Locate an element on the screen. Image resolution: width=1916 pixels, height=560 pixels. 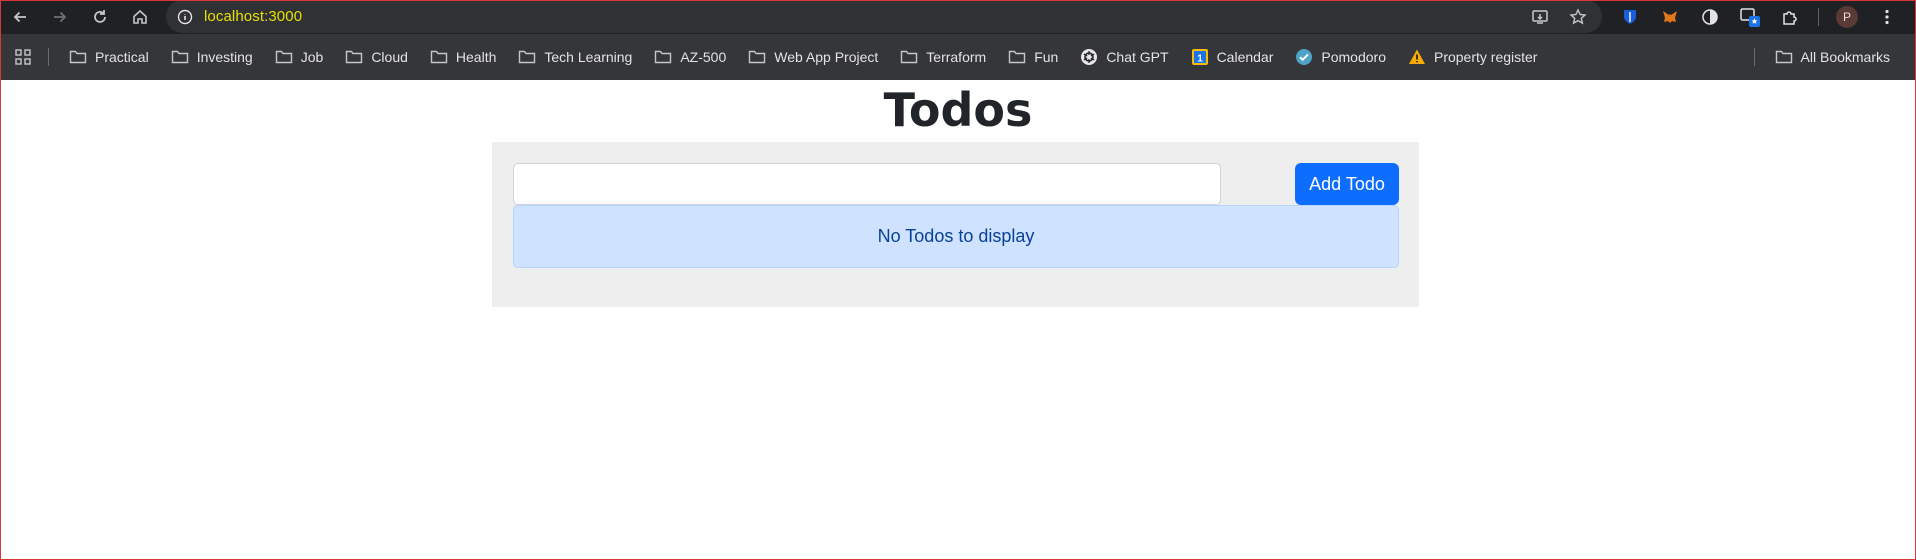
bookmark-label: Terraform is located at coordinates (956, 57).